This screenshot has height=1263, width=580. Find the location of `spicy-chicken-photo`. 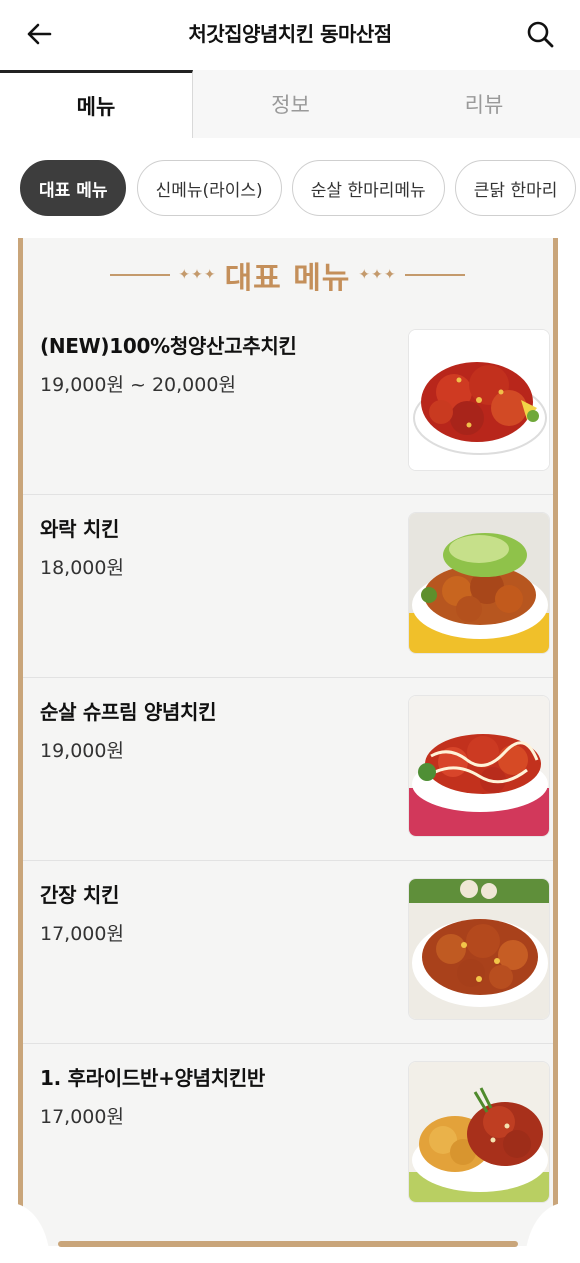

spicy-chicken-photo is located at coordinates (479, 400).